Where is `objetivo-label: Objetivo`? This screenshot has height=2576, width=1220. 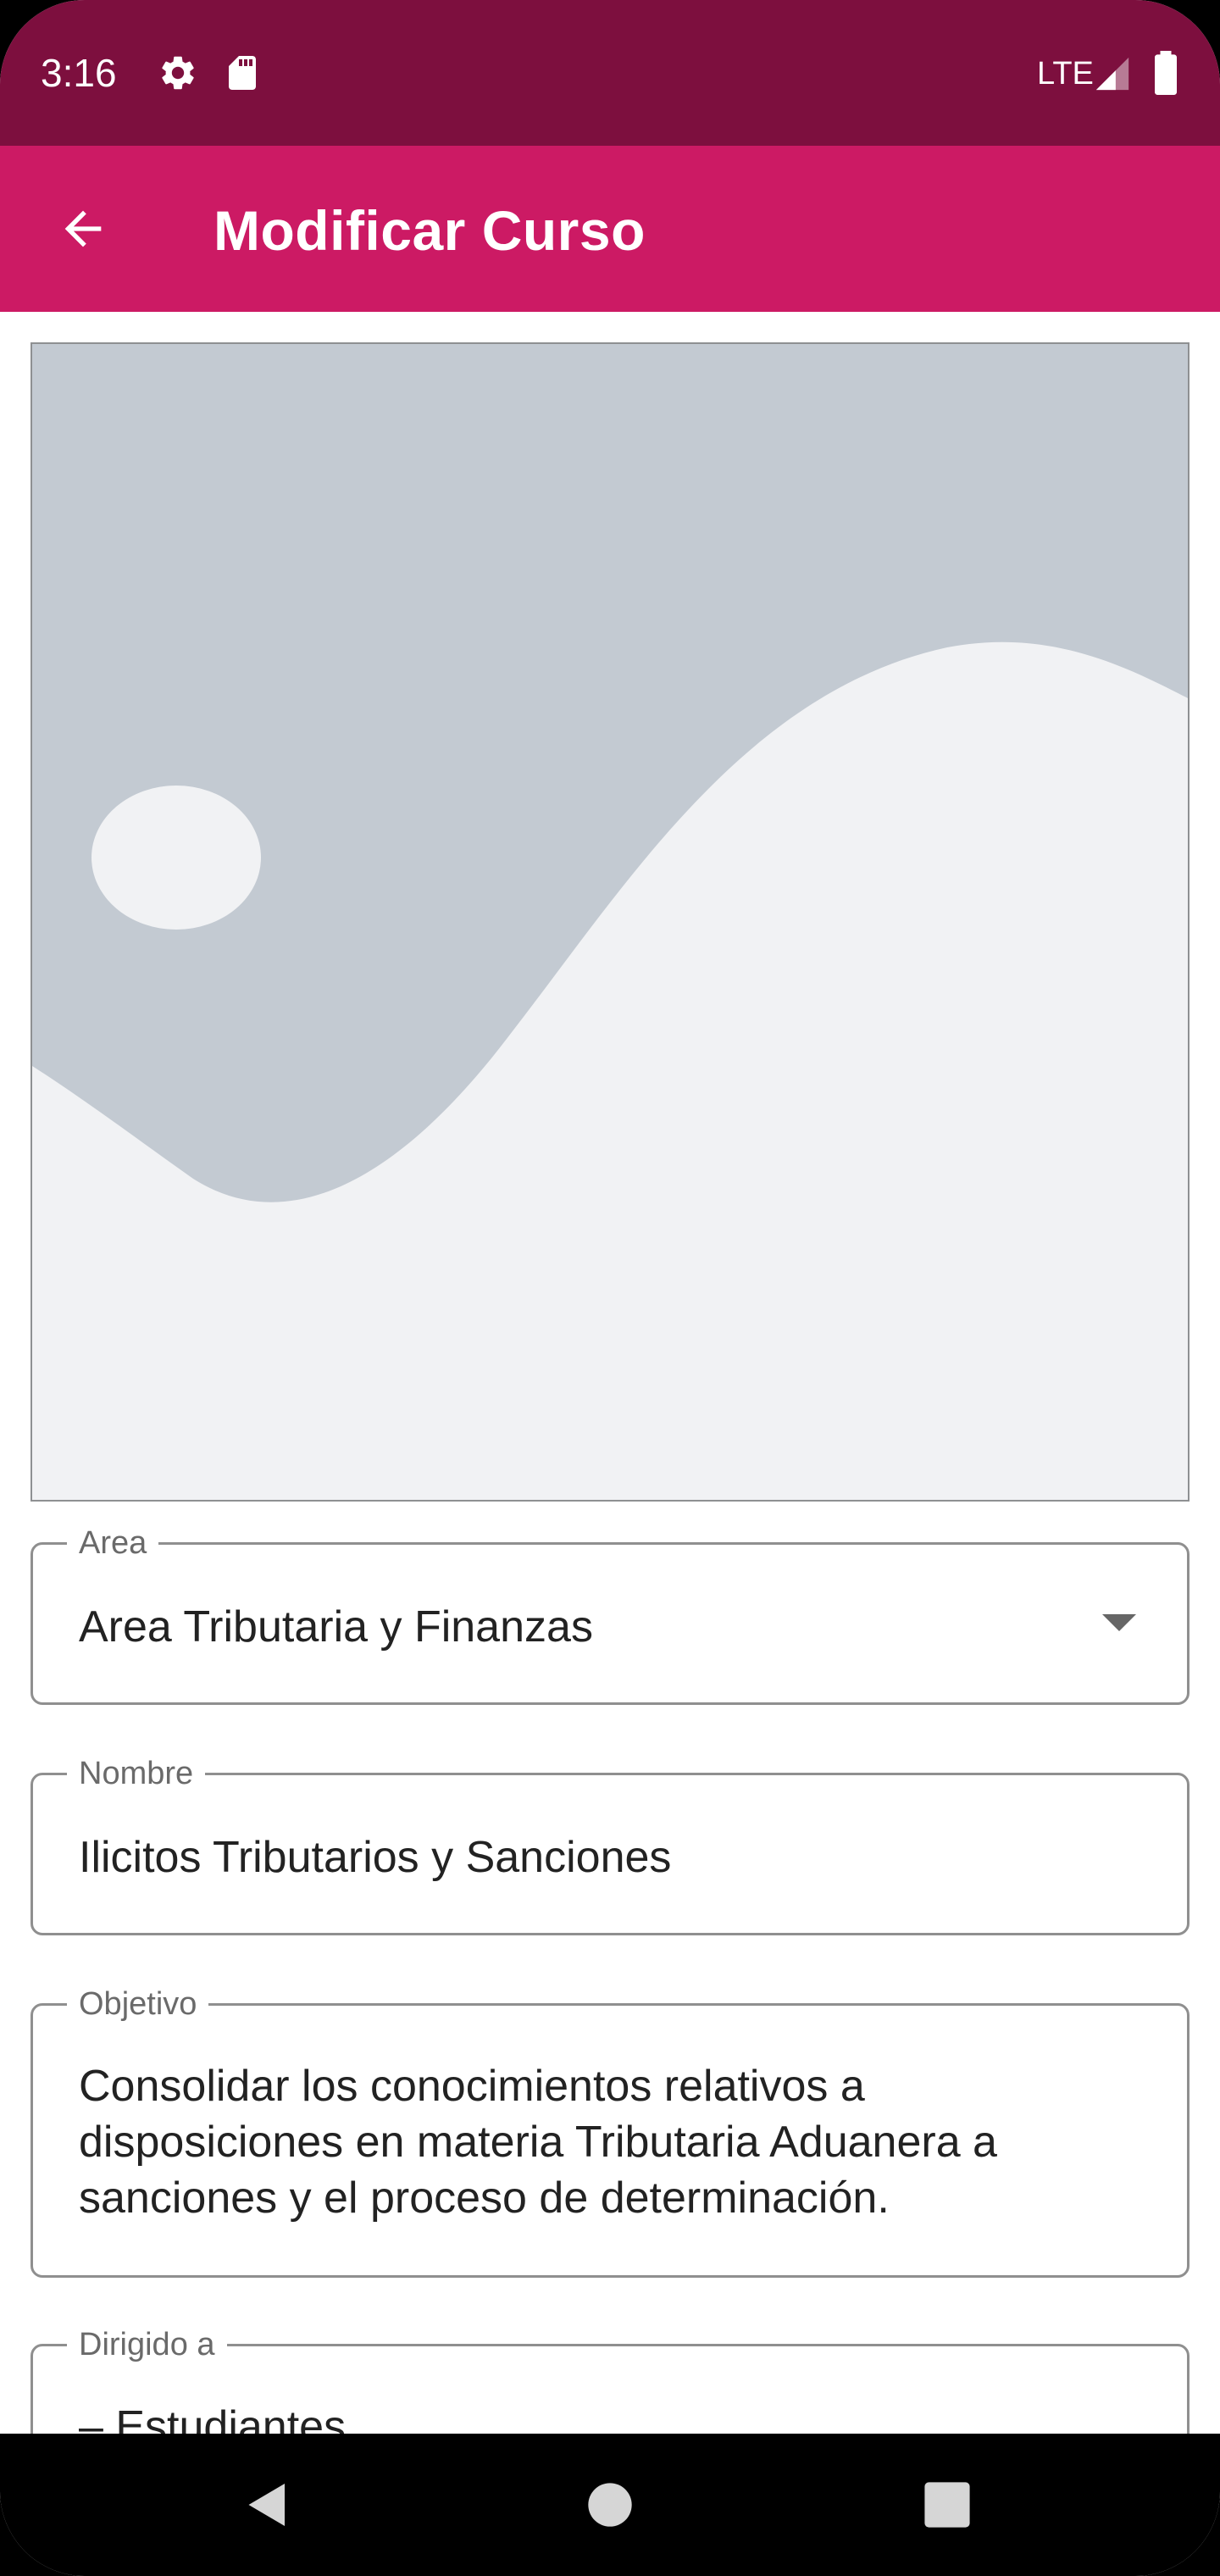
objetivo-label: Objetivo is located at coordinates (138, 2004).